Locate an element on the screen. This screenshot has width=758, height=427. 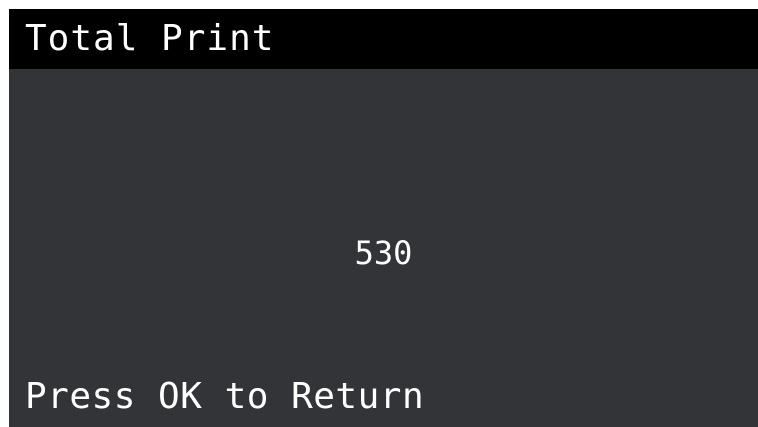
return-instruction: Press OK to Return is located at coordinates (225, 396).